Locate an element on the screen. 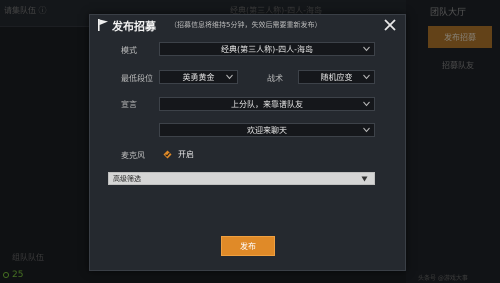 Image resolution: width=500 pixels, height=283 pixels. dialog-title: 发布招募 is located at coordinates (134, 26).